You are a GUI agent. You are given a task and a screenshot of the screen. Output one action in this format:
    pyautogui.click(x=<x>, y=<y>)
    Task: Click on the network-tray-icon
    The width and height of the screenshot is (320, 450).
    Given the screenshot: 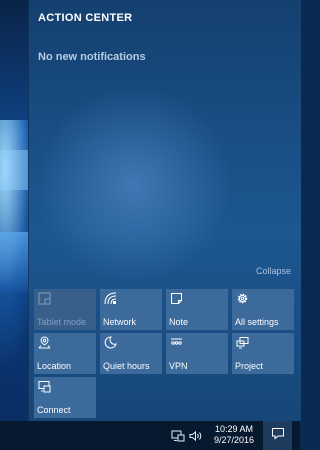 What is the action you would take?
    pyautogui.click(x=178, y=435)
    